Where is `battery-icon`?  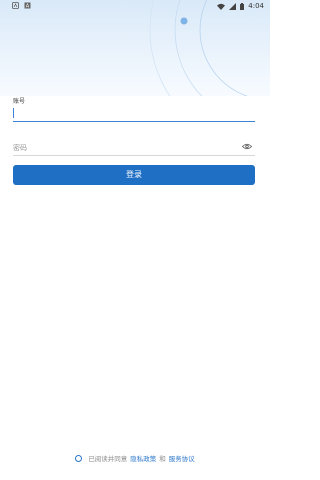 battery-icon is located at coordinates (242, 6).